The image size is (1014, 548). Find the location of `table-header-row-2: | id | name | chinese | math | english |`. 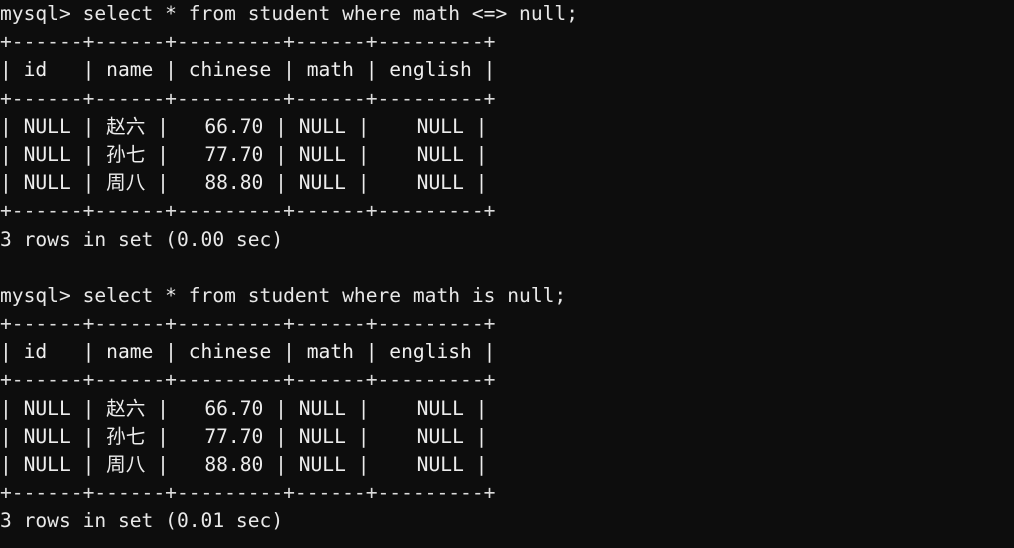

table-header-row-2: | id | name | chinese | math | english | is located at coordinates (248, 352).